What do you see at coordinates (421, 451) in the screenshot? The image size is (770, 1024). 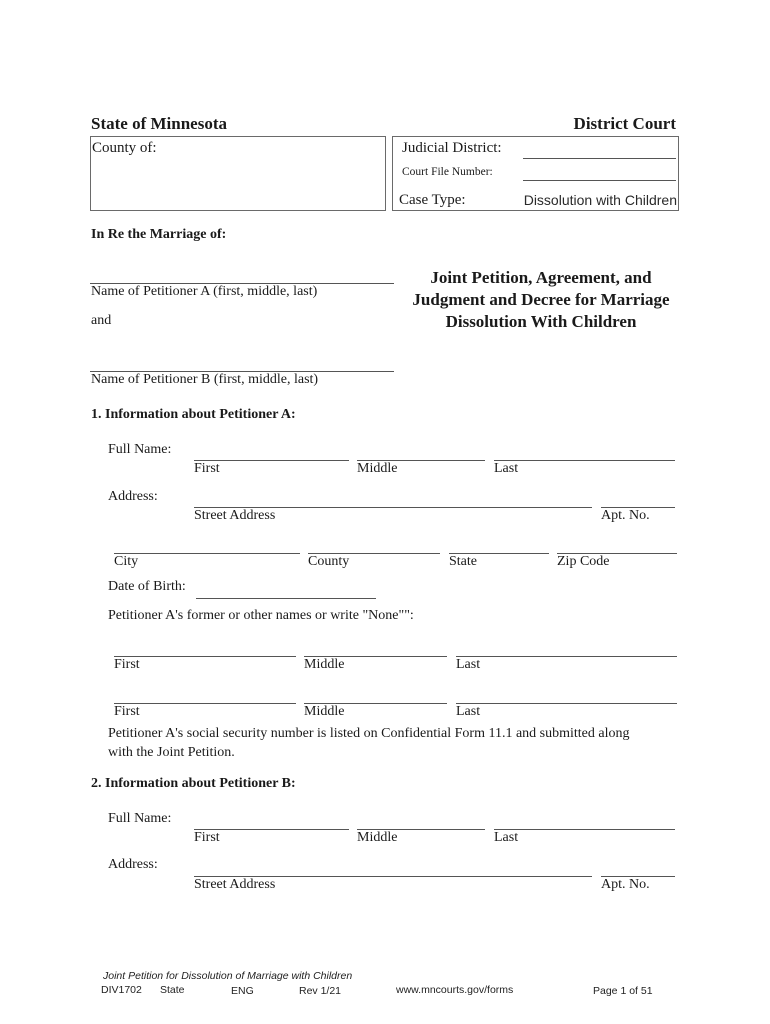 I see `petitioner-a-middle-field` at bounding box center [421, 451].